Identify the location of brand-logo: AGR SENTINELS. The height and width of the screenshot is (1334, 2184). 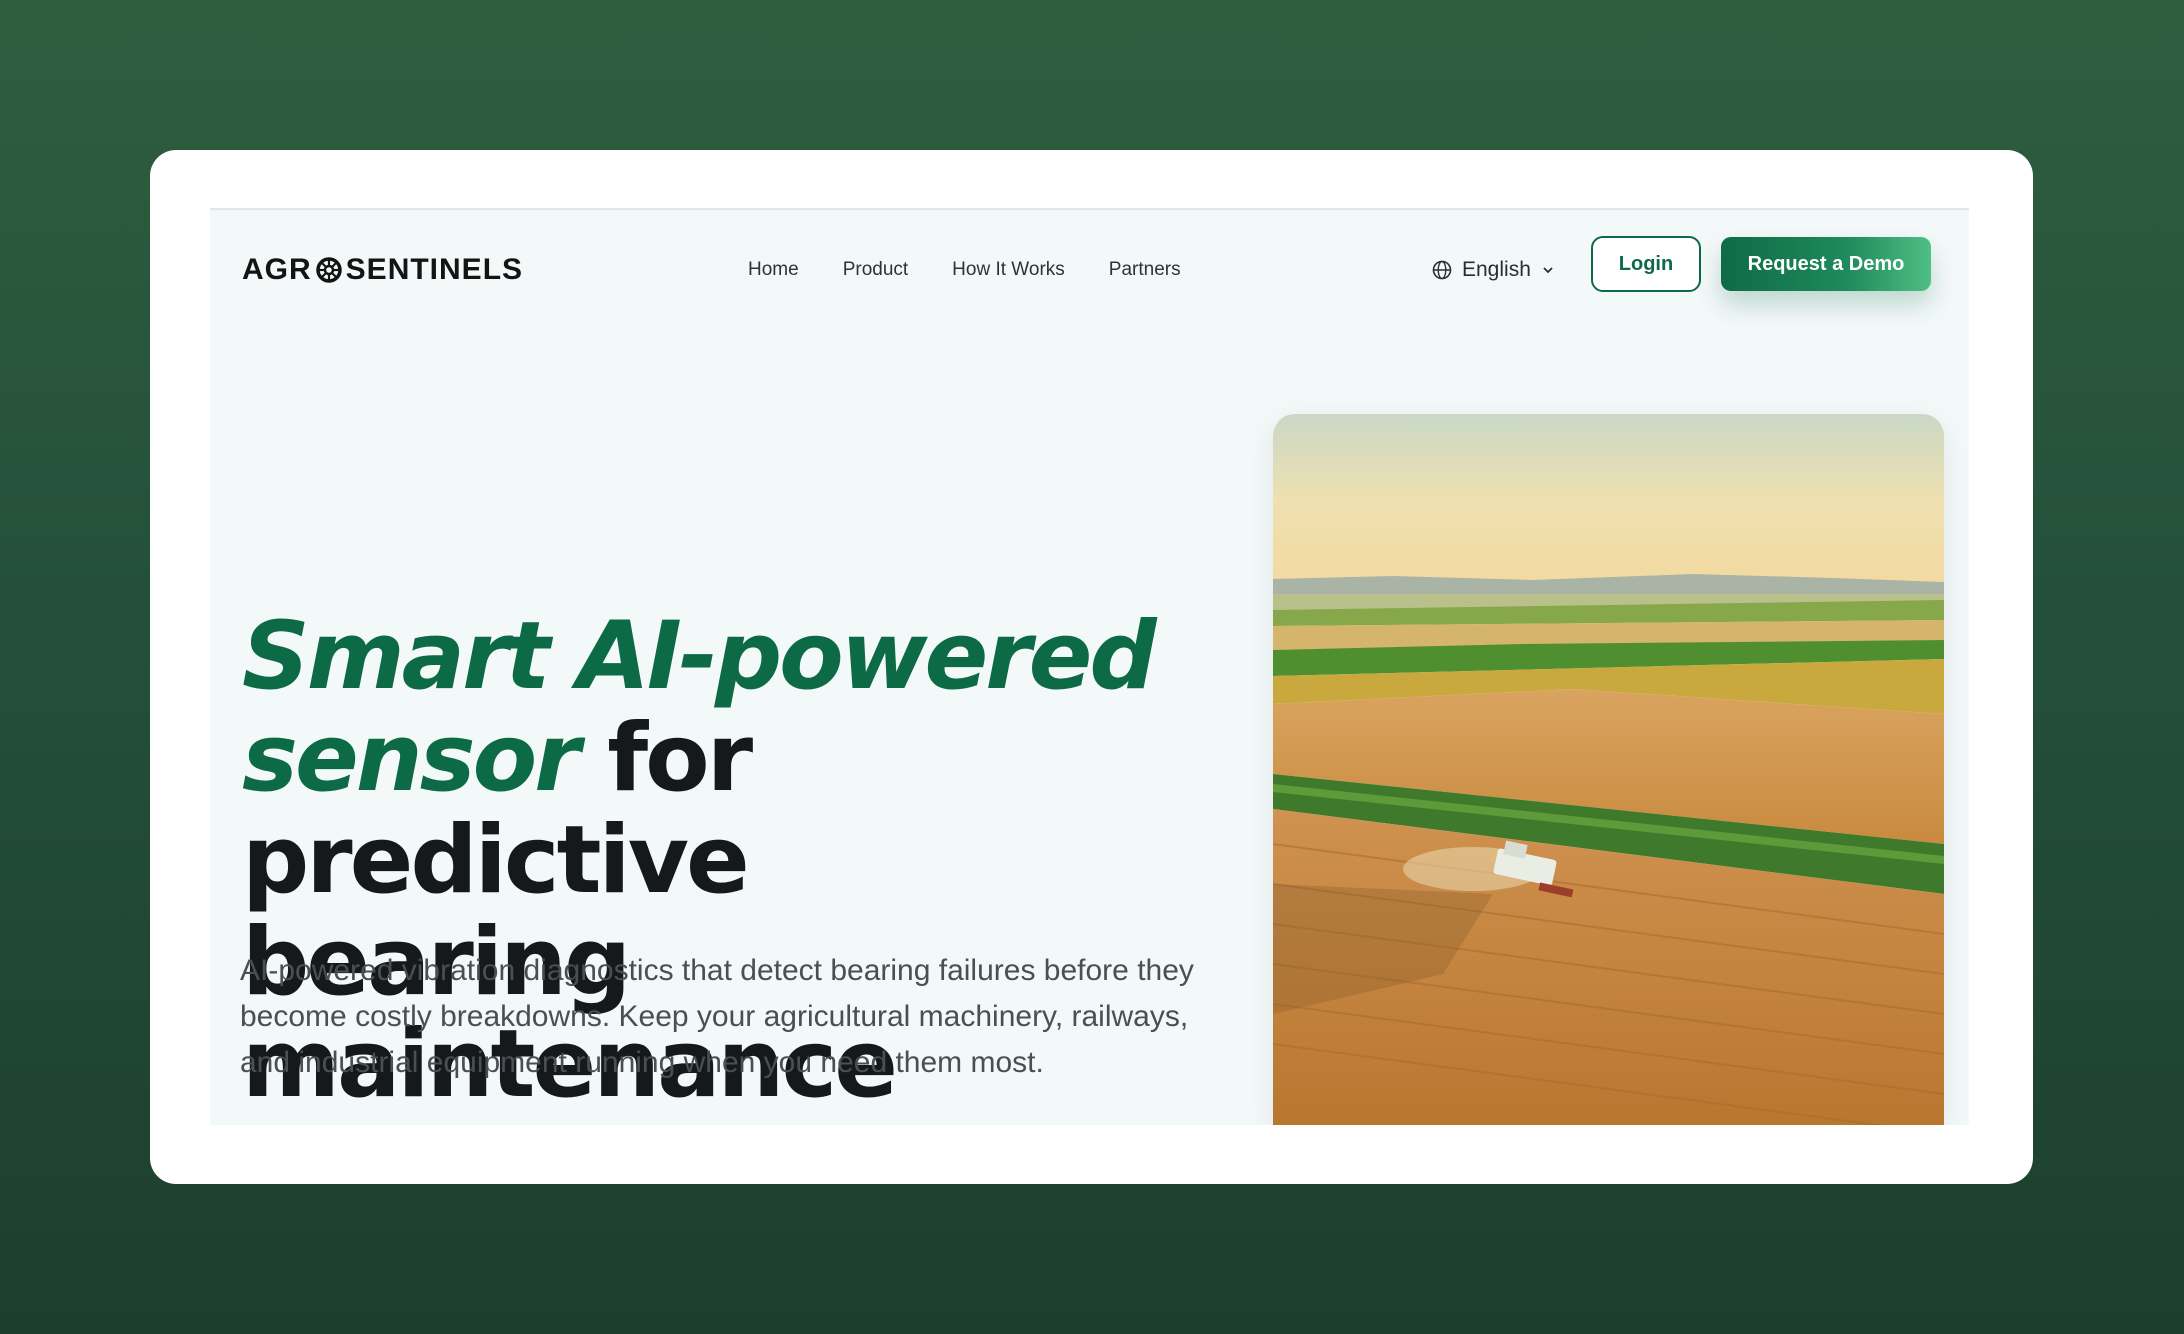
(382, 270).